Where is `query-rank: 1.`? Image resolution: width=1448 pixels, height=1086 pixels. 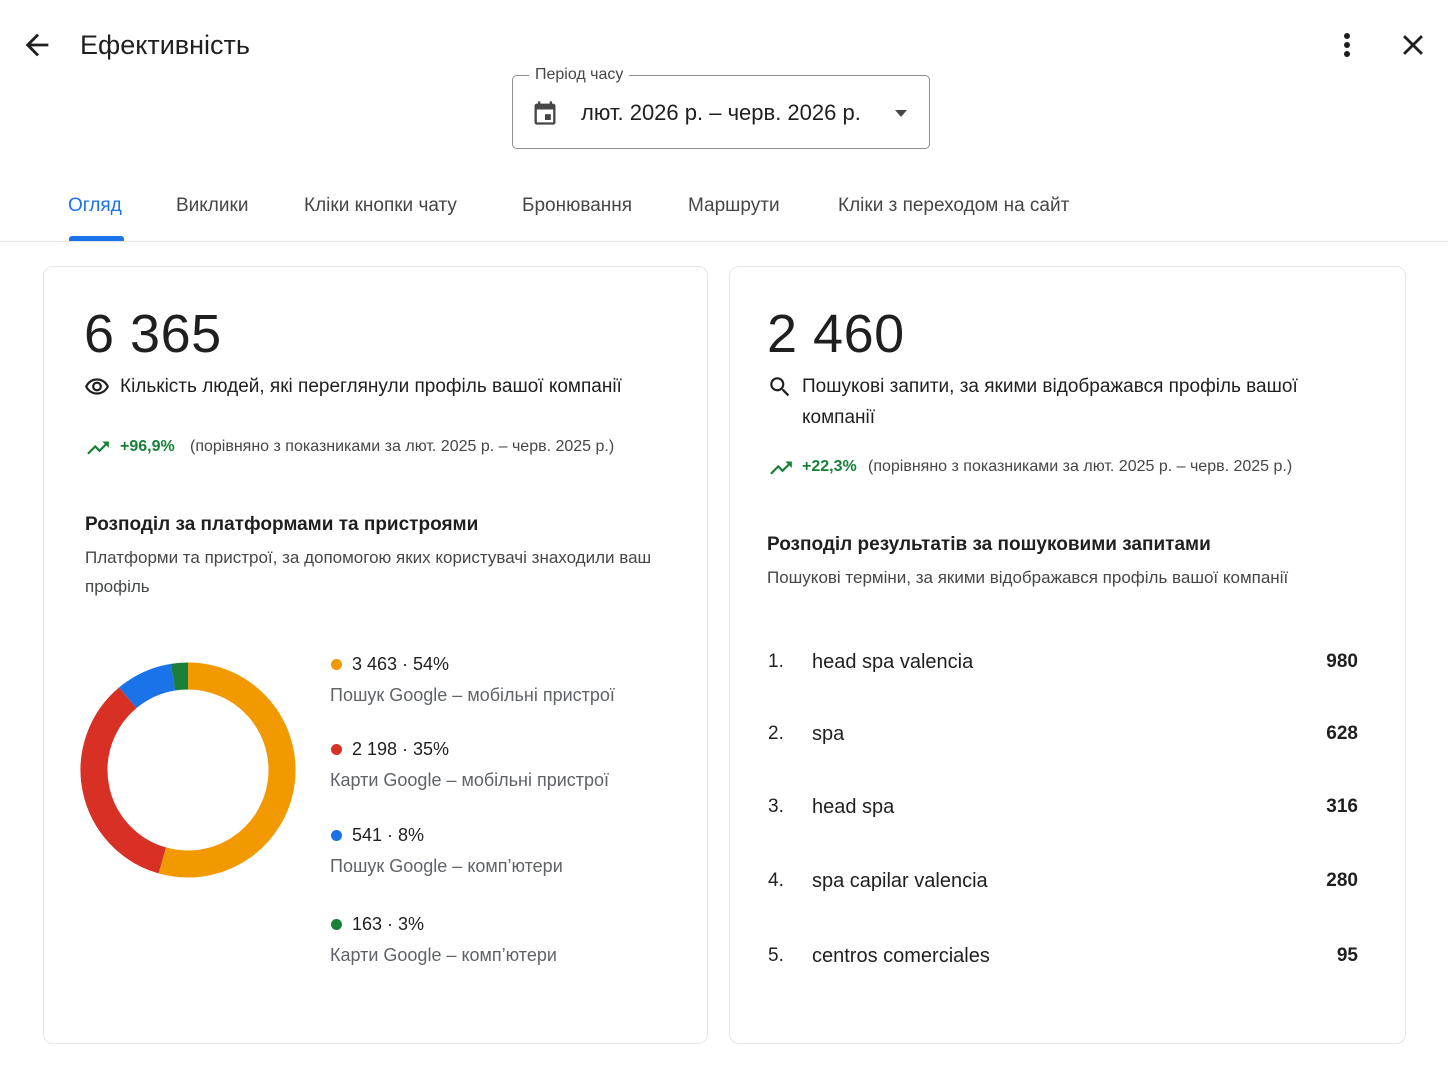 query-rank: 1. is located at coordinates (776, 661).